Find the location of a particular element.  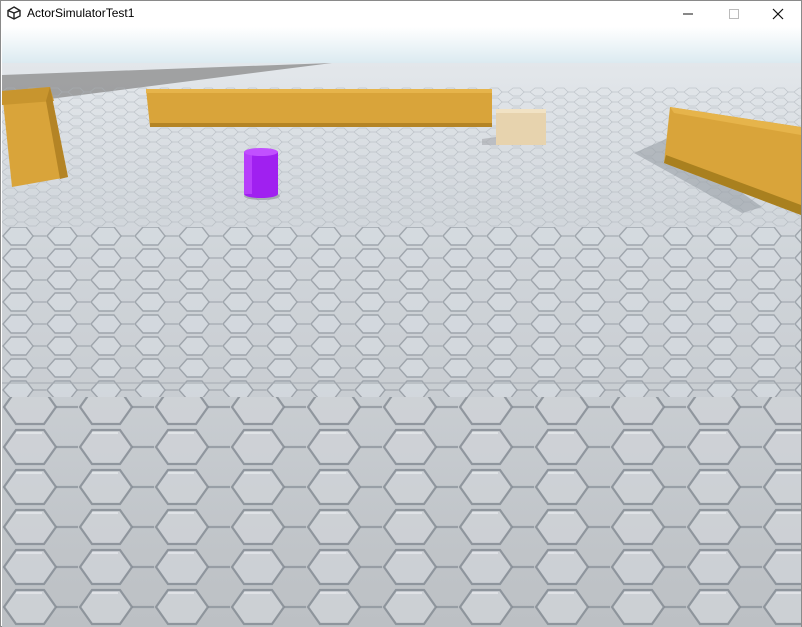

maximize-button is located at coordinates (734, 14).